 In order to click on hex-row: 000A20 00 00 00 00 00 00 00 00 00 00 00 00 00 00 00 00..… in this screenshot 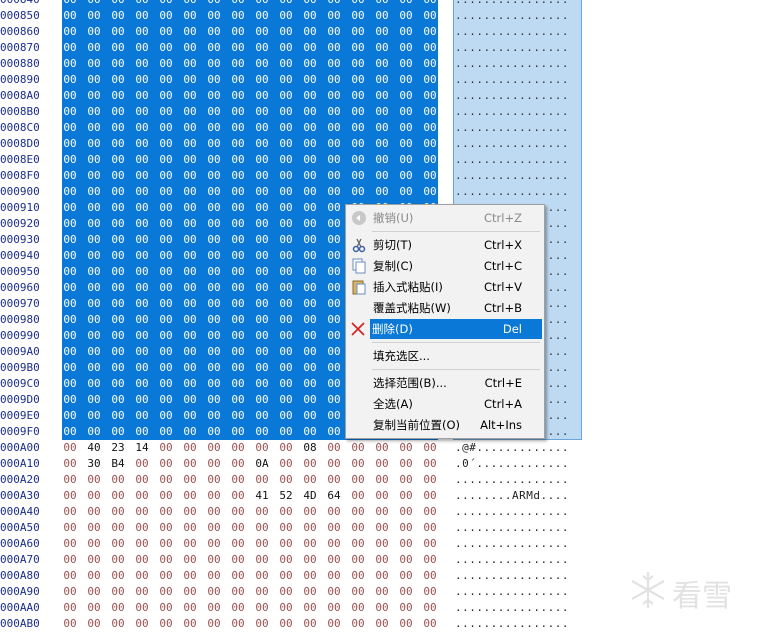, I will do `click(300, 480)`.